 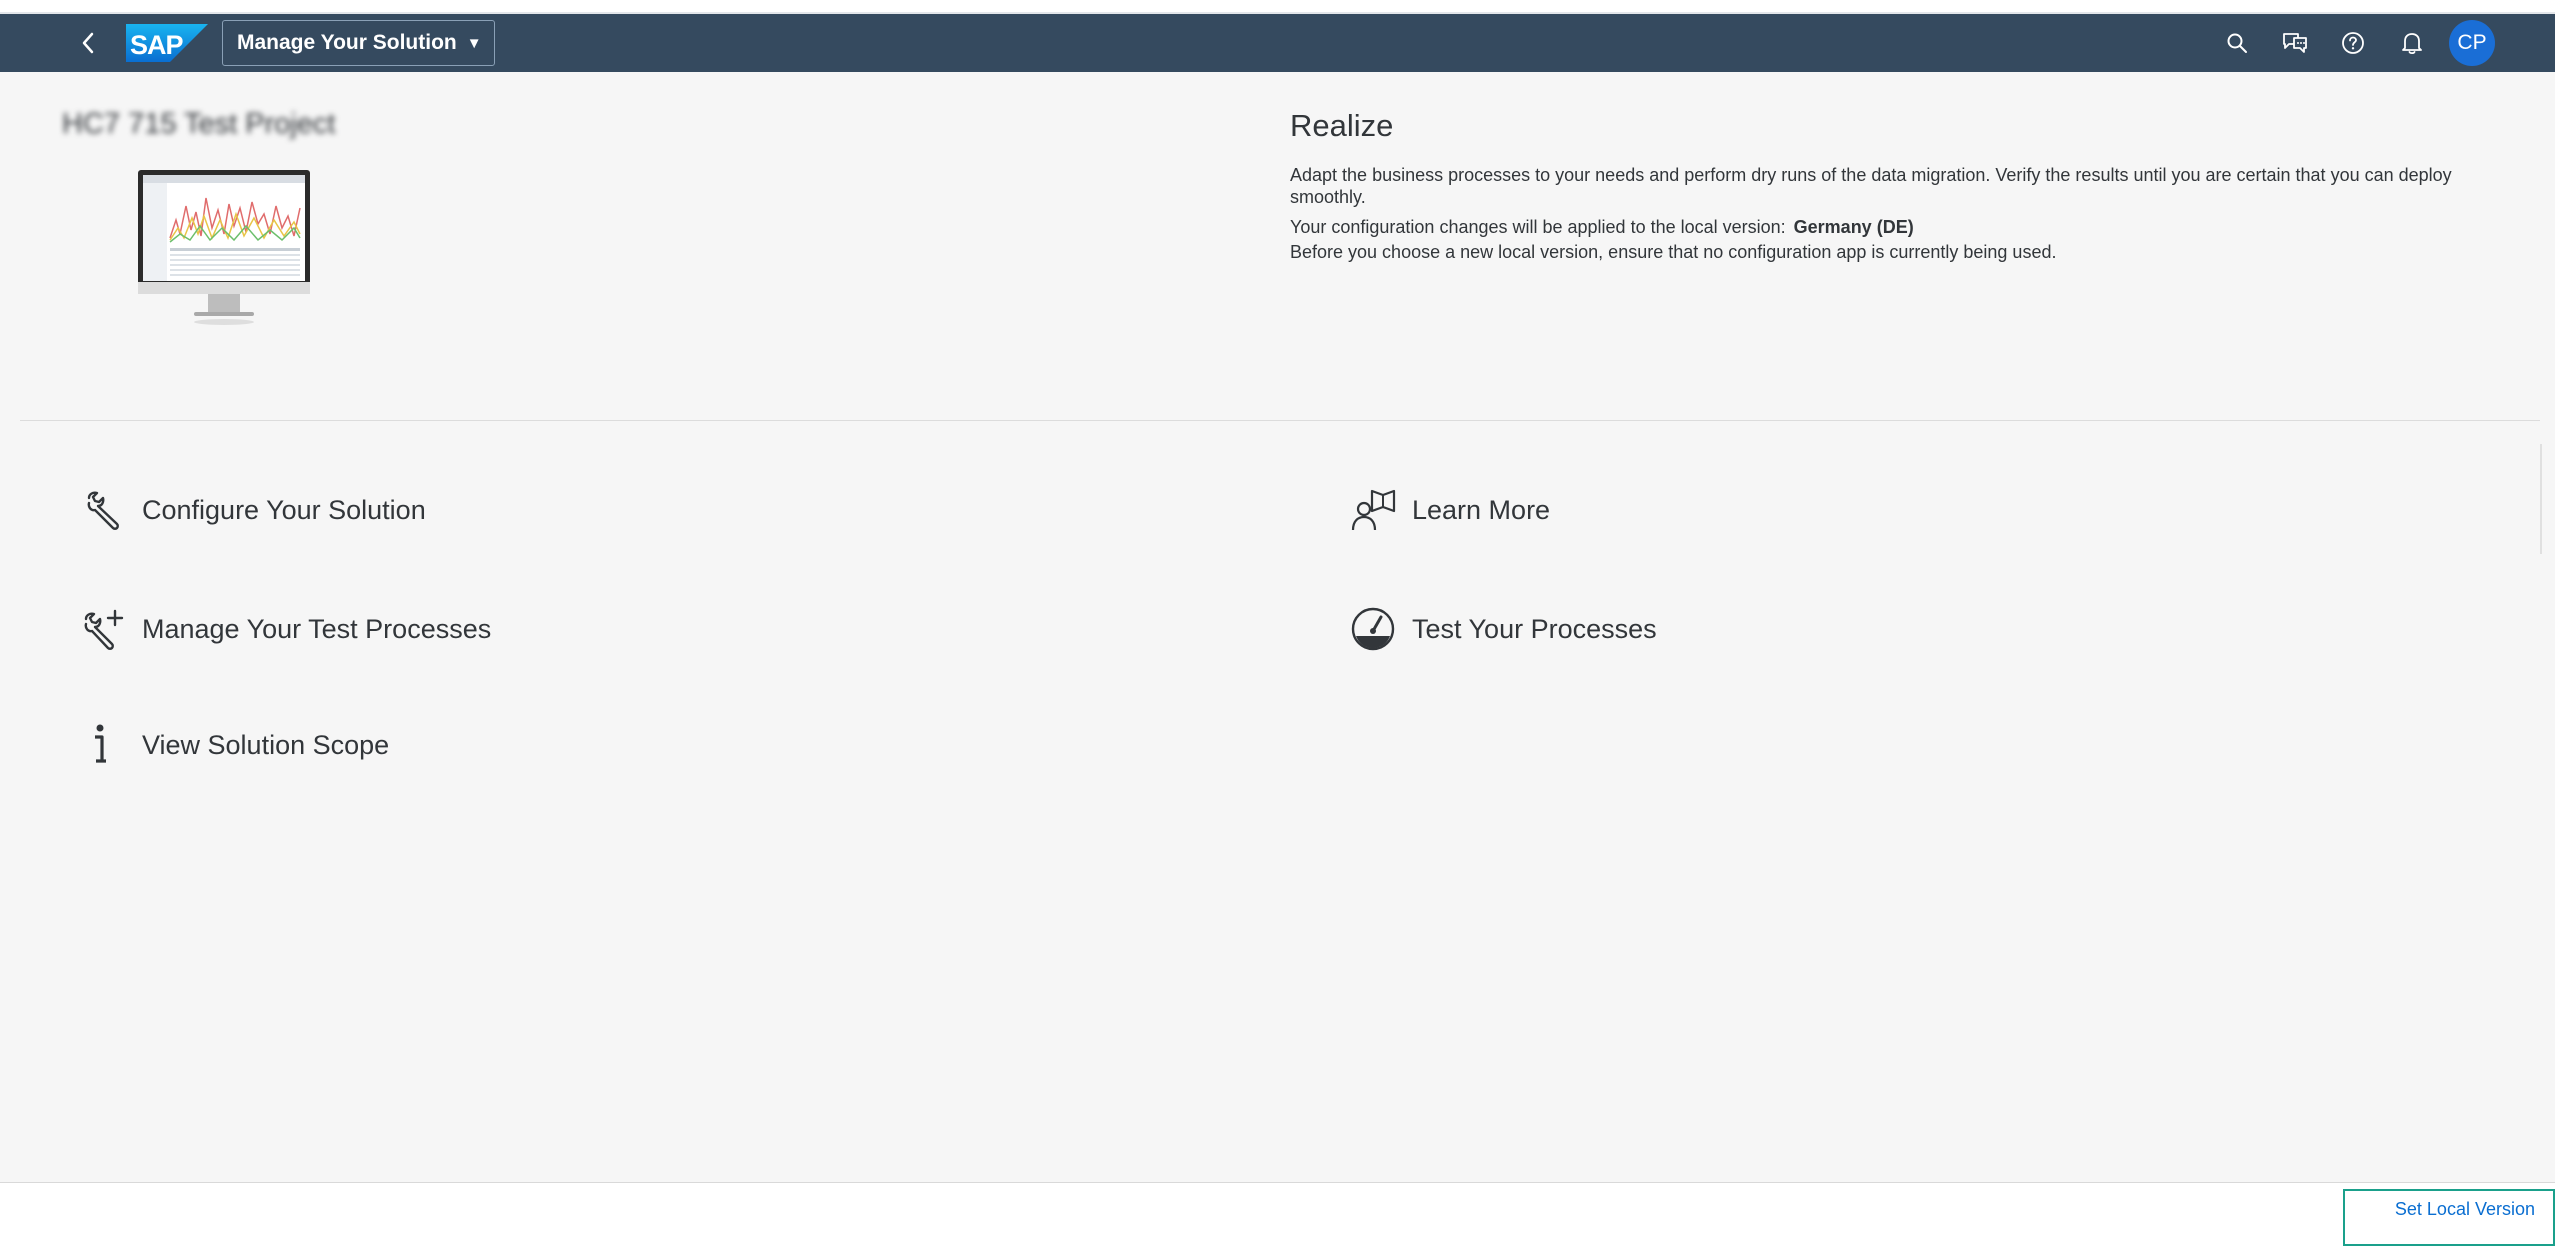 I want to click on tile-test-processes: Test Your Processes, so click(x=1503, y=629).